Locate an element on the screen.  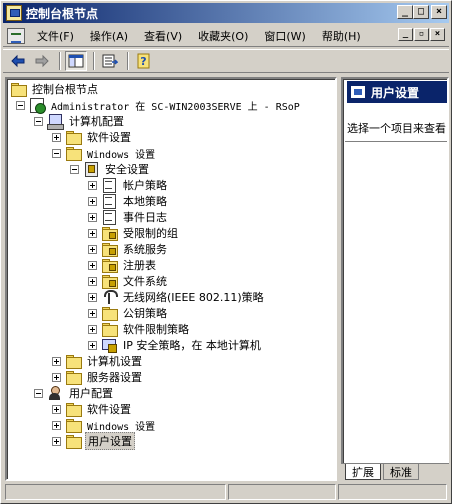
tree-node-admin-templates-computer: 计算机设置 is located at coordinates (98, 361).